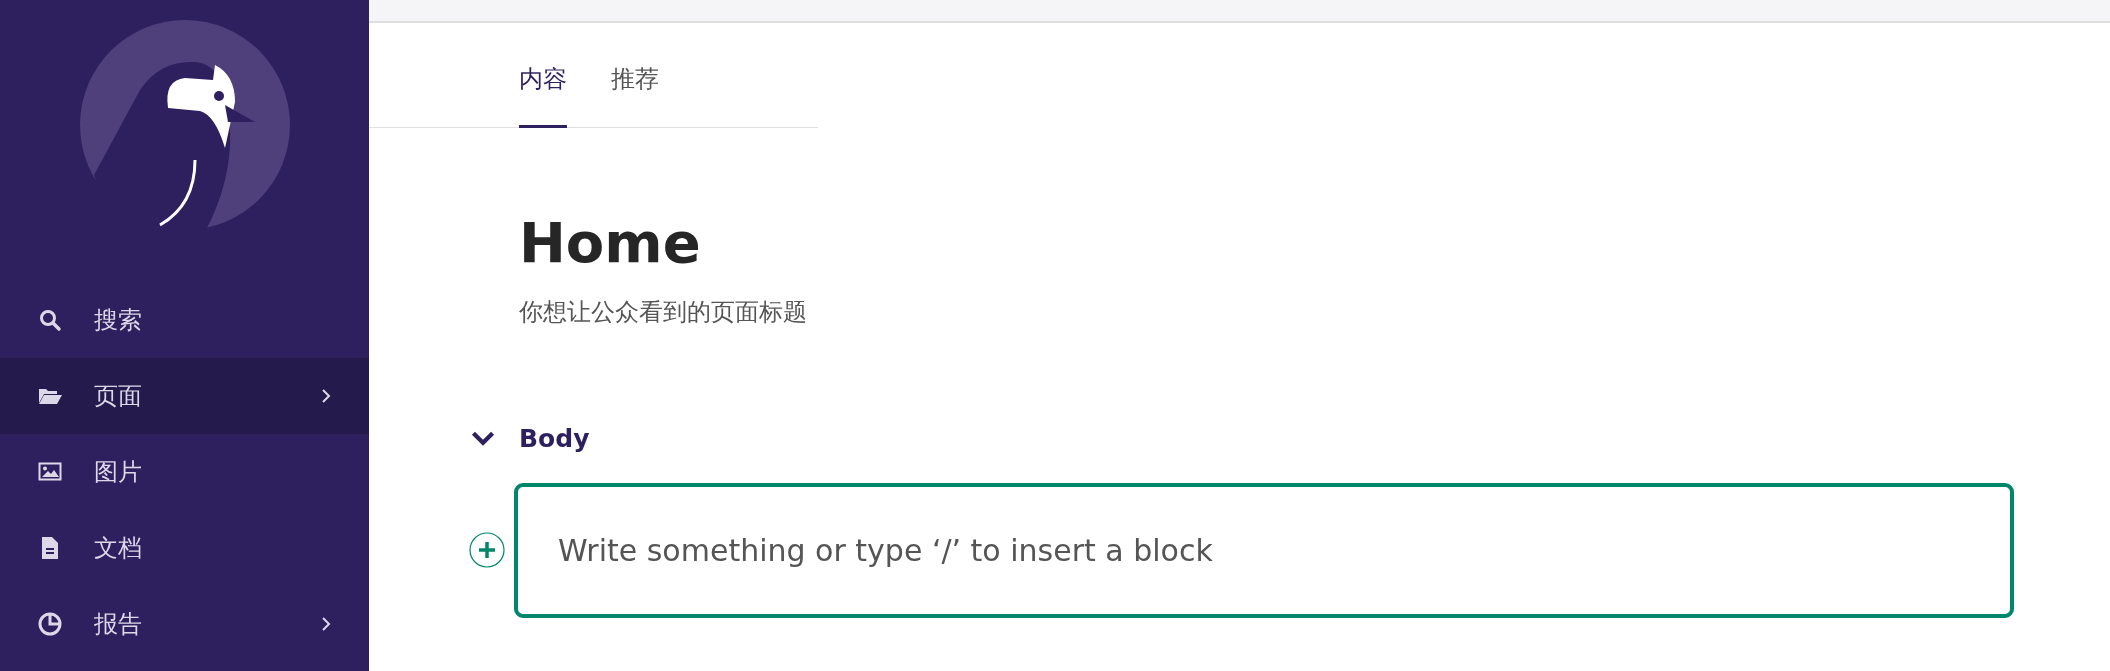 The height and width of the screenshot is (671, 2110). What do you see at coordinates (487, 550) in the screenshot?
I see `add-block-icon` at bounding box center [487, 550].